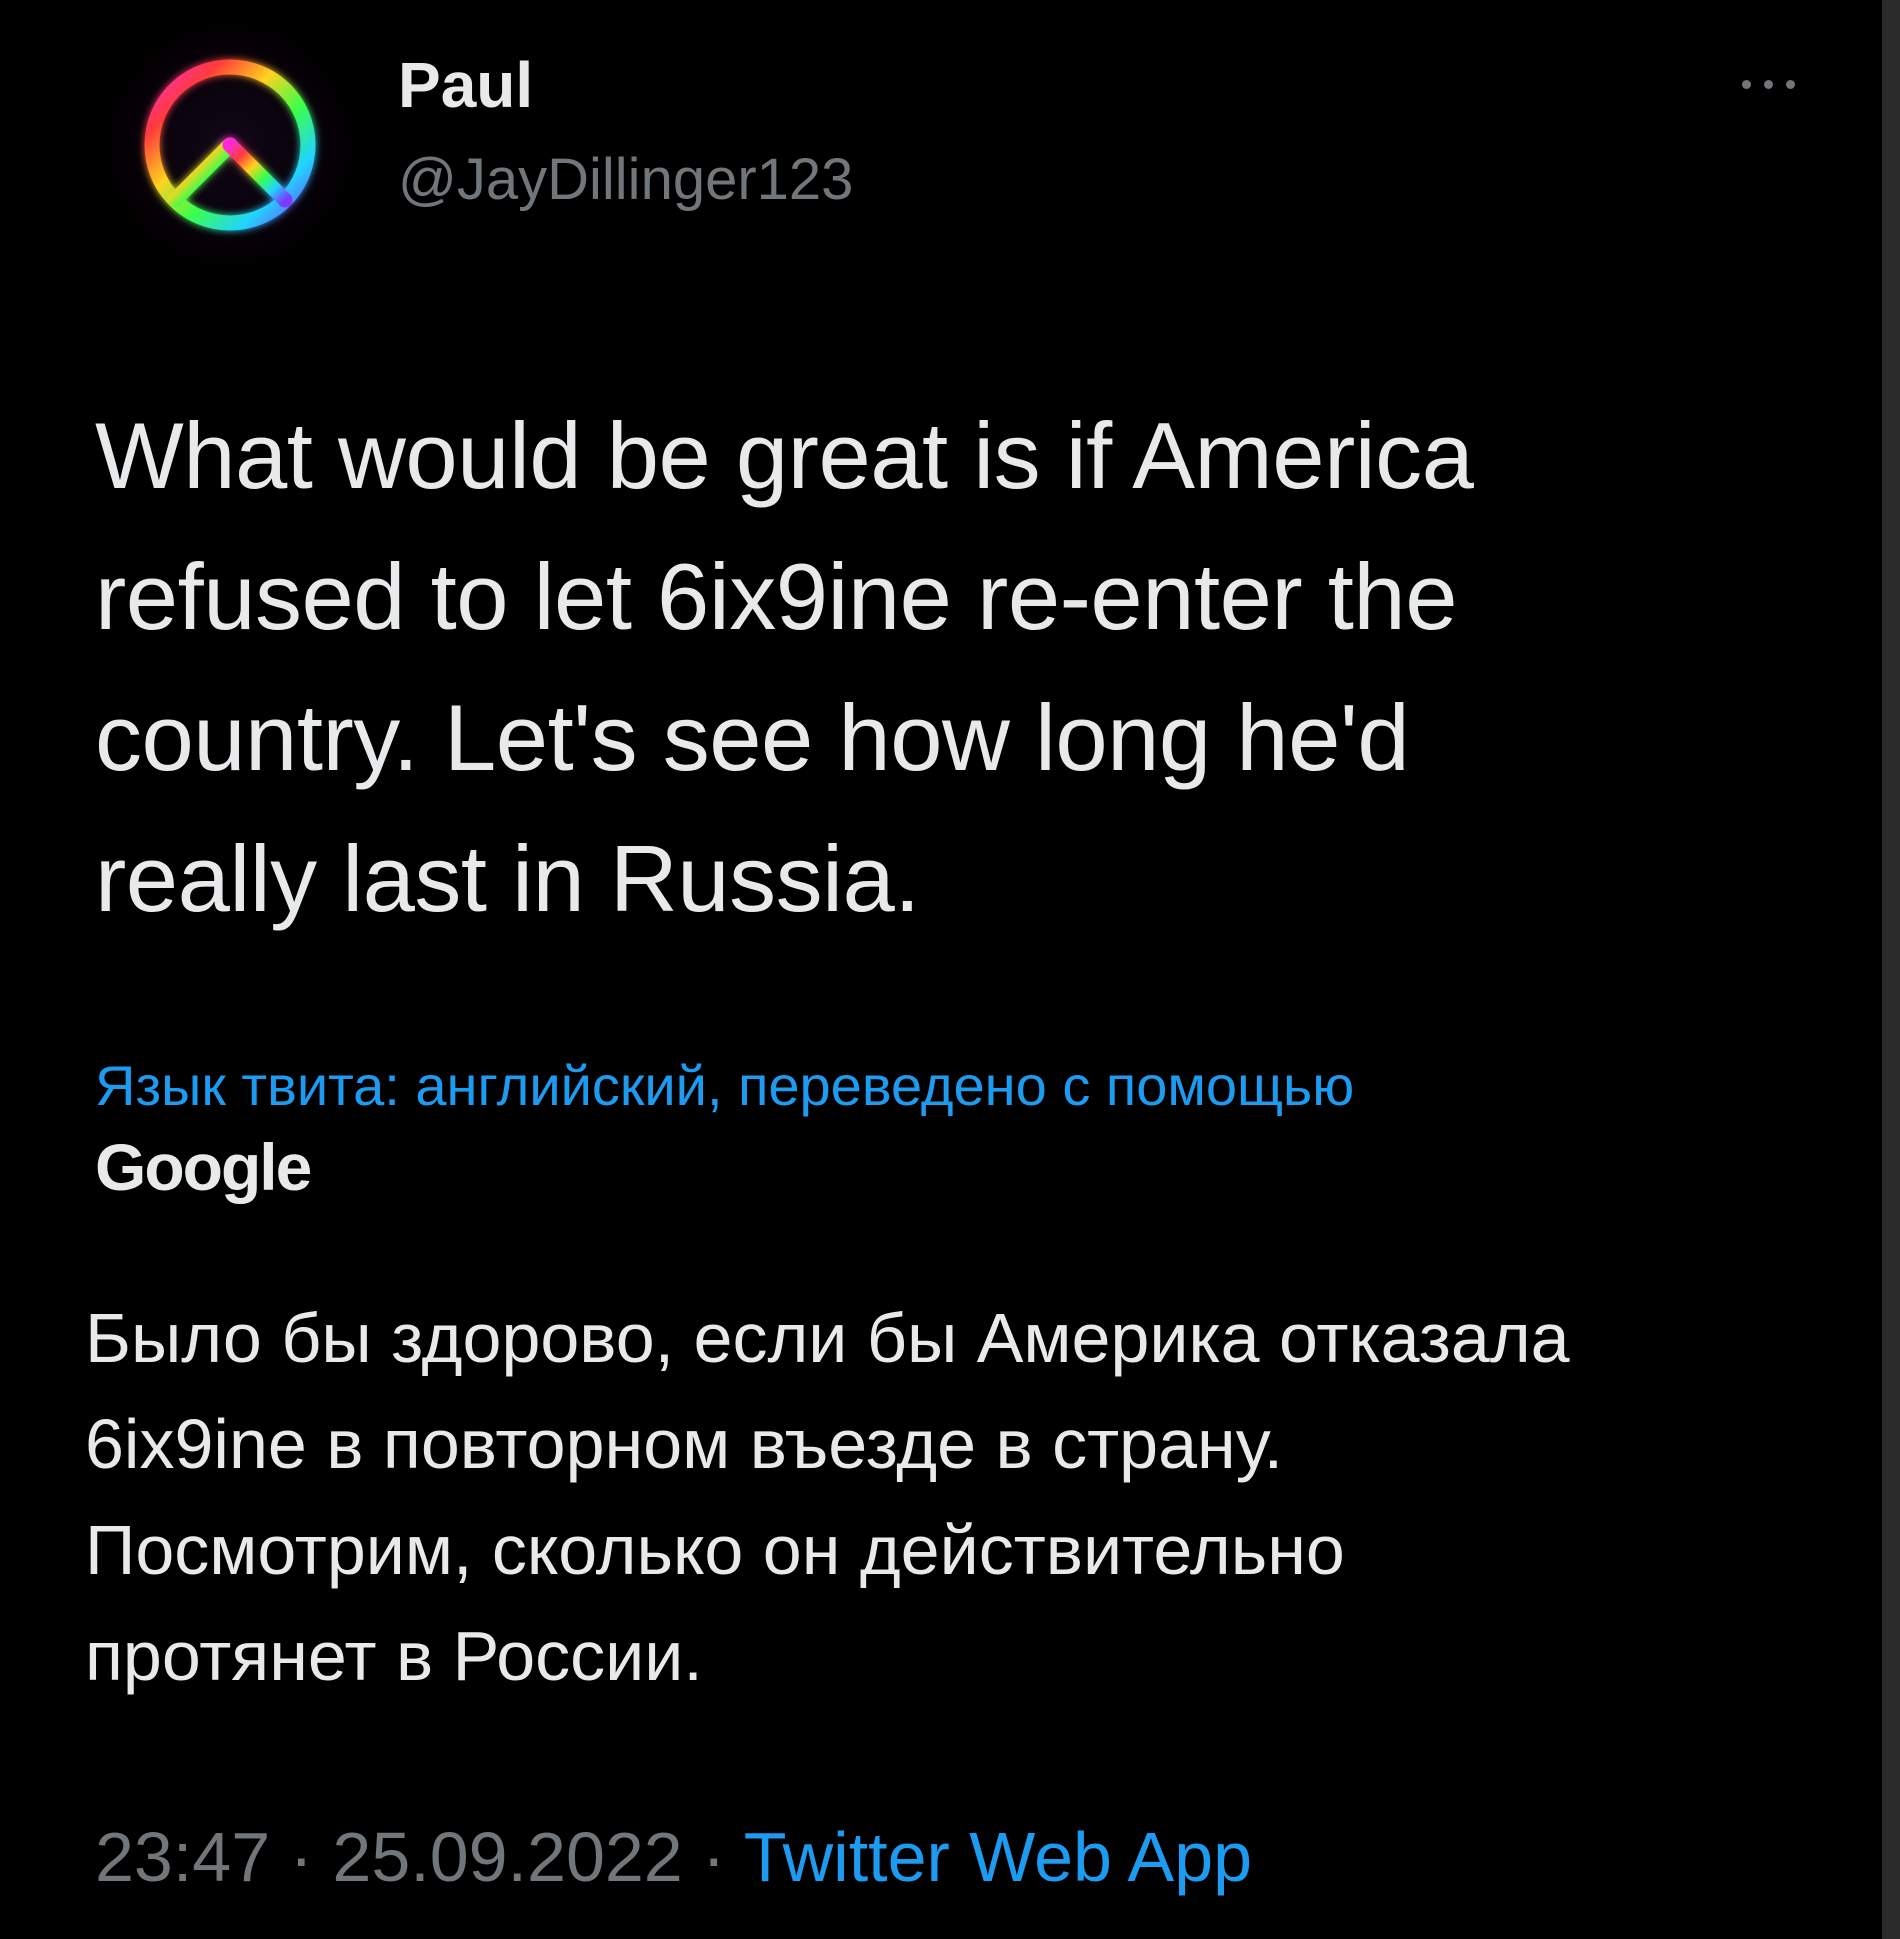  What do you see at coordinates (1891, 969) in the screenshot?
I see `screen-edge` at bounding box center [1891, 969].